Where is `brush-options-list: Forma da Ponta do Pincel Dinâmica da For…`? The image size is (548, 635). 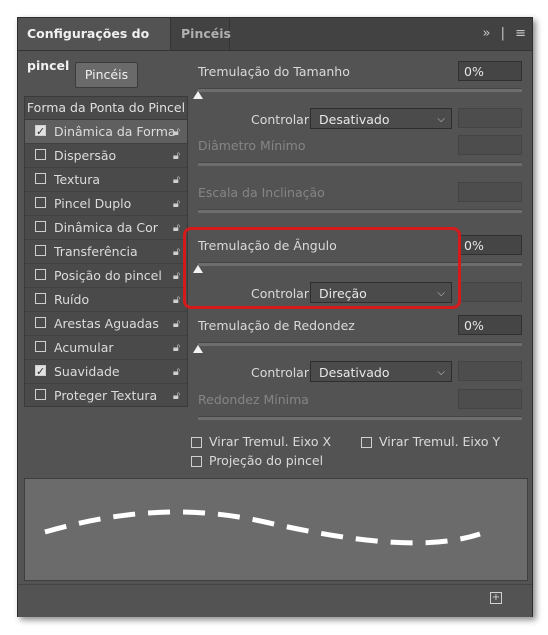
brush-options-list: Forma da Ponta do Pincel Dinâmica da For… is located at coordinates (106, 251).